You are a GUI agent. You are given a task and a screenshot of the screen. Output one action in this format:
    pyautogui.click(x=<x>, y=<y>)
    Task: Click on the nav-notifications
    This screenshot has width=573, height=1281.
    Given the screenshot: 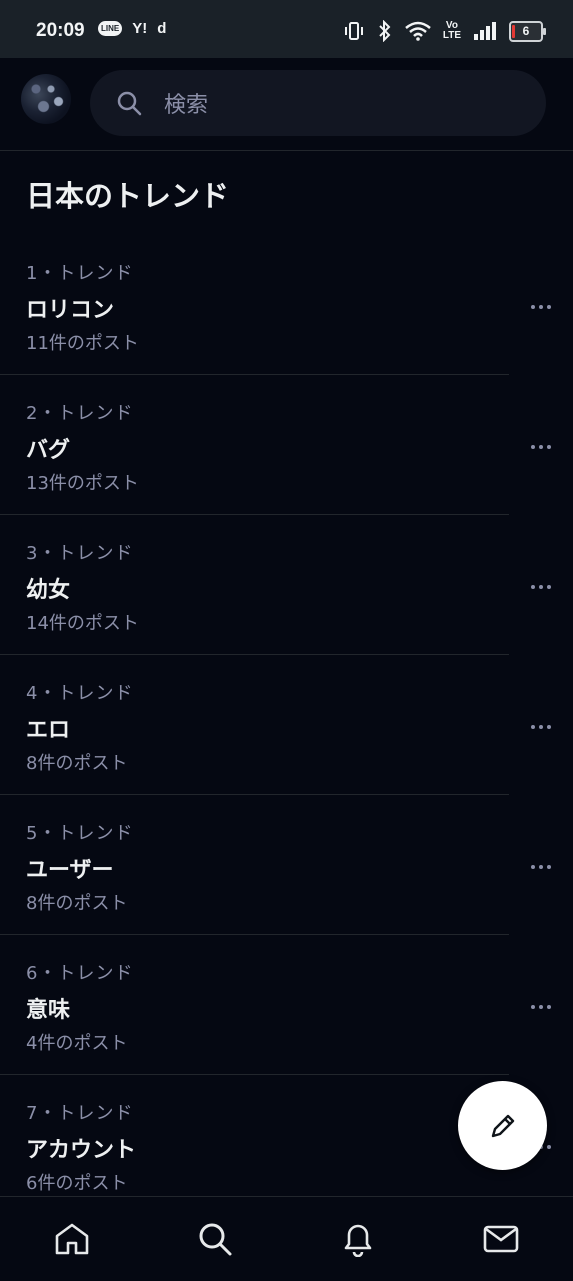 What is the action you would take?
    pyautogui.click(x=358, y=1239)
    